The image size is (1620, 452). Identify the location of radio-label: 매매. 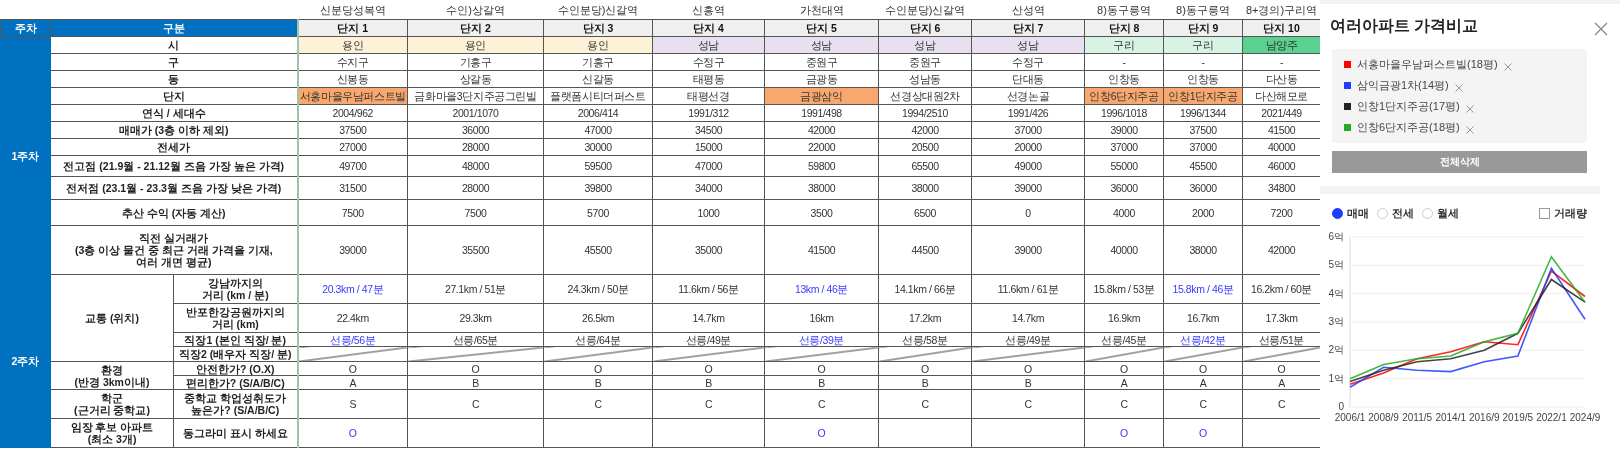
(1358, 213).